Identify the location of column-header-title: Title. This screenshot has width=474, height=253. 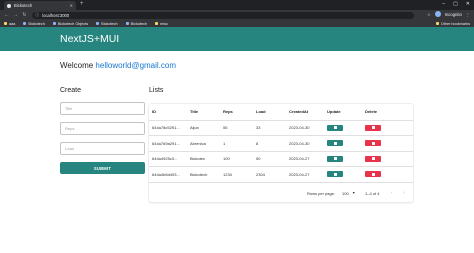
(203, 112).